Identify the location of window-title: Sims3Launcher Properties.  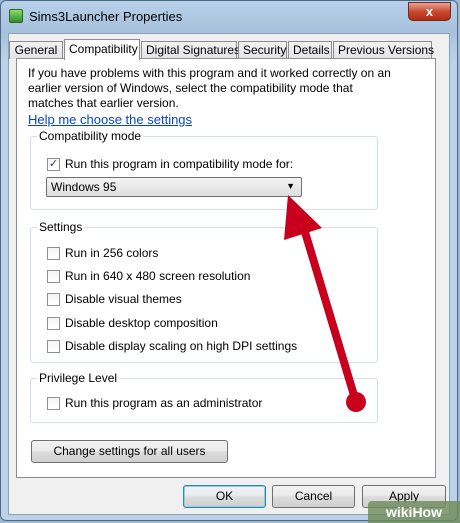
(106, 16).